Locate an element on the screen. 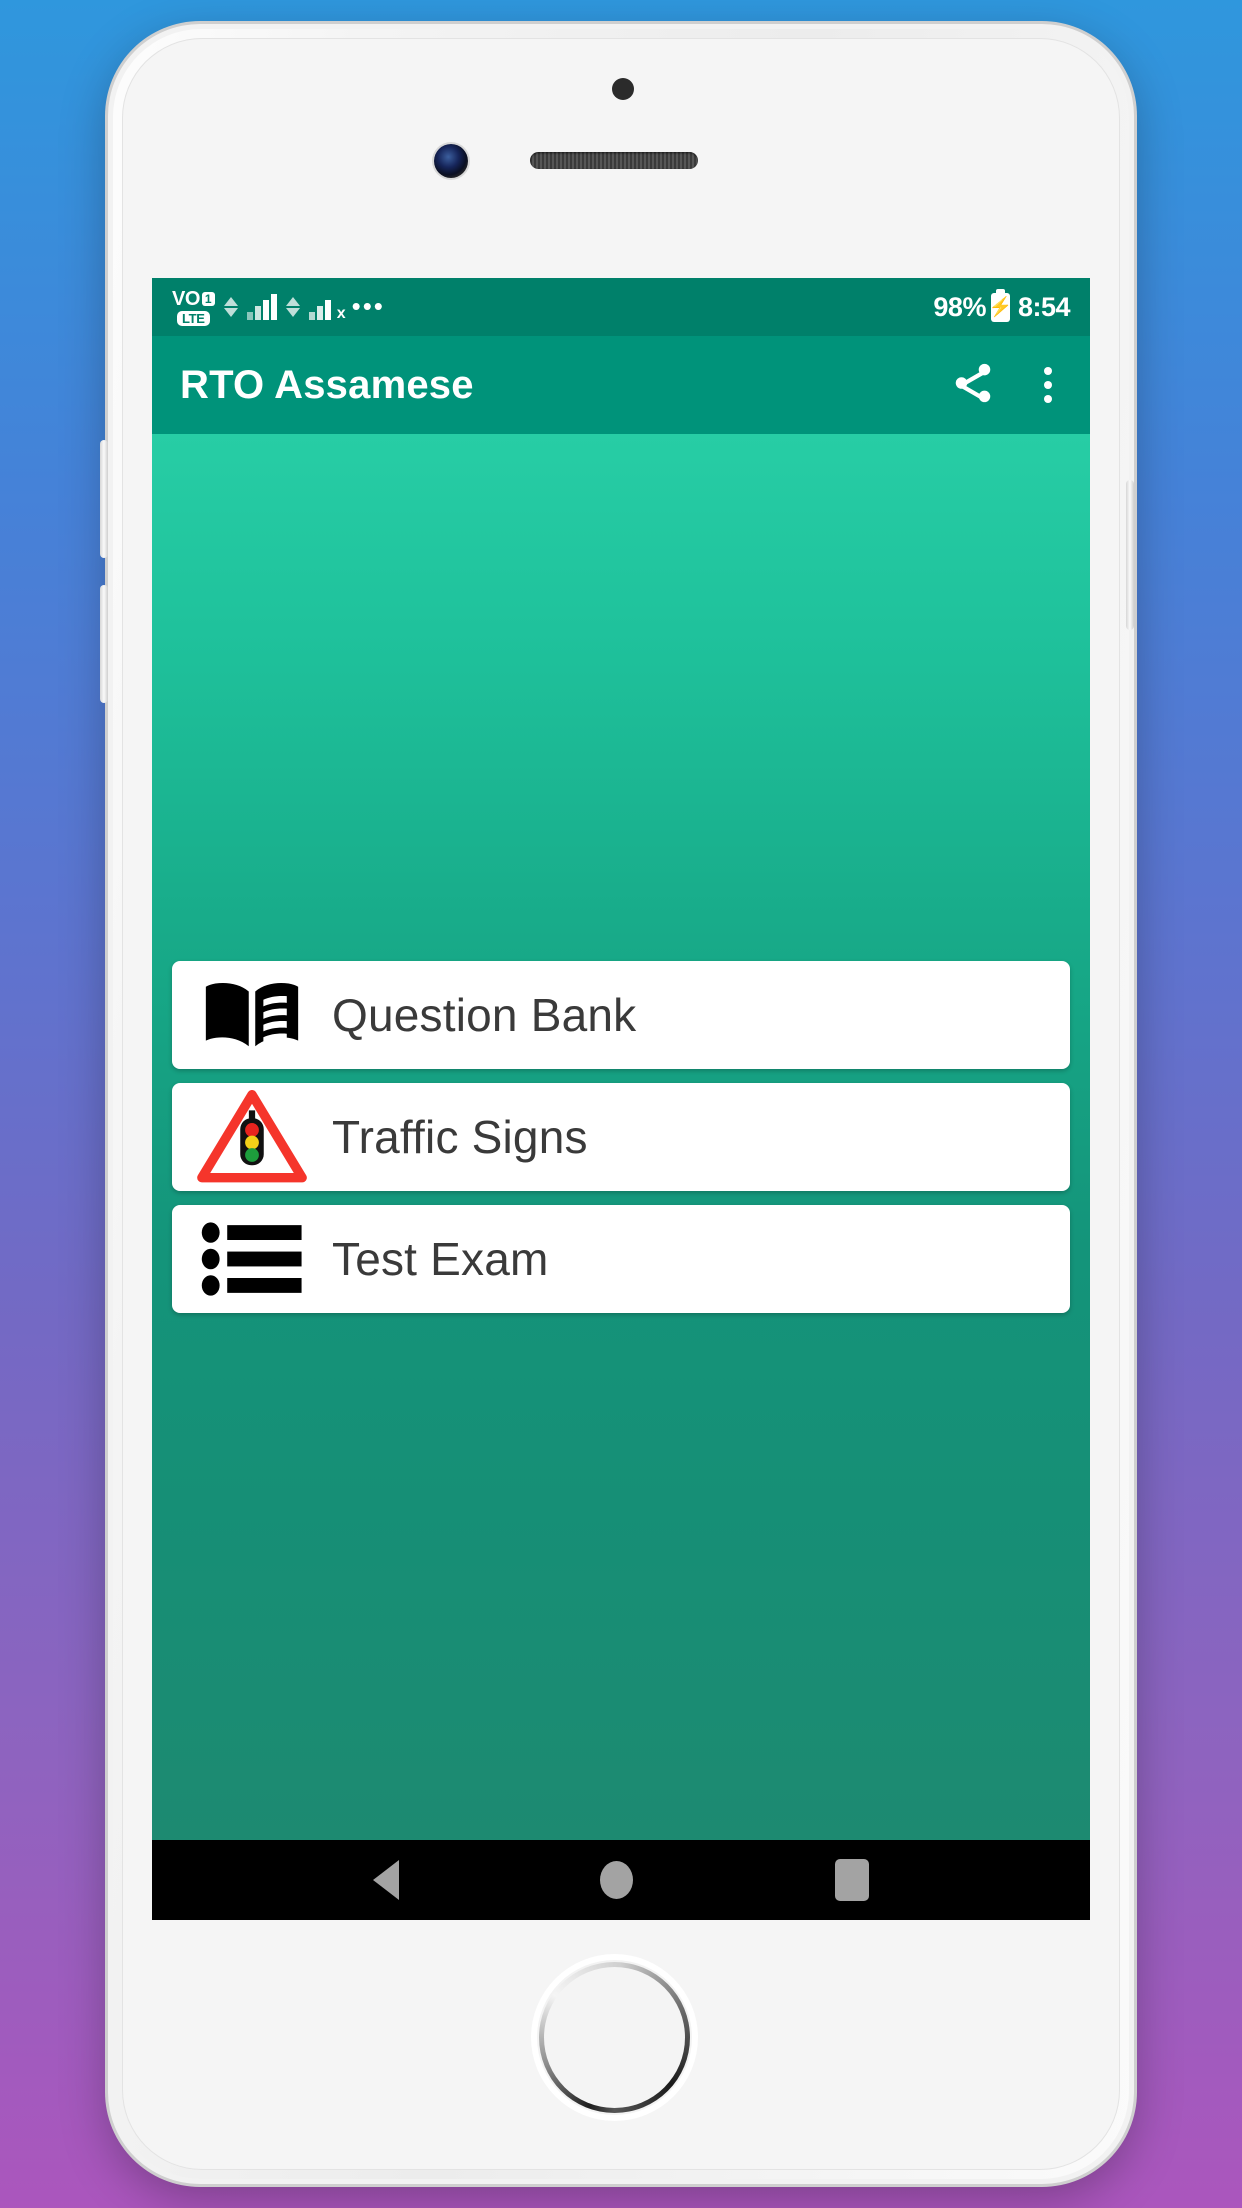  power-button is located at coordinates (1130, 555).